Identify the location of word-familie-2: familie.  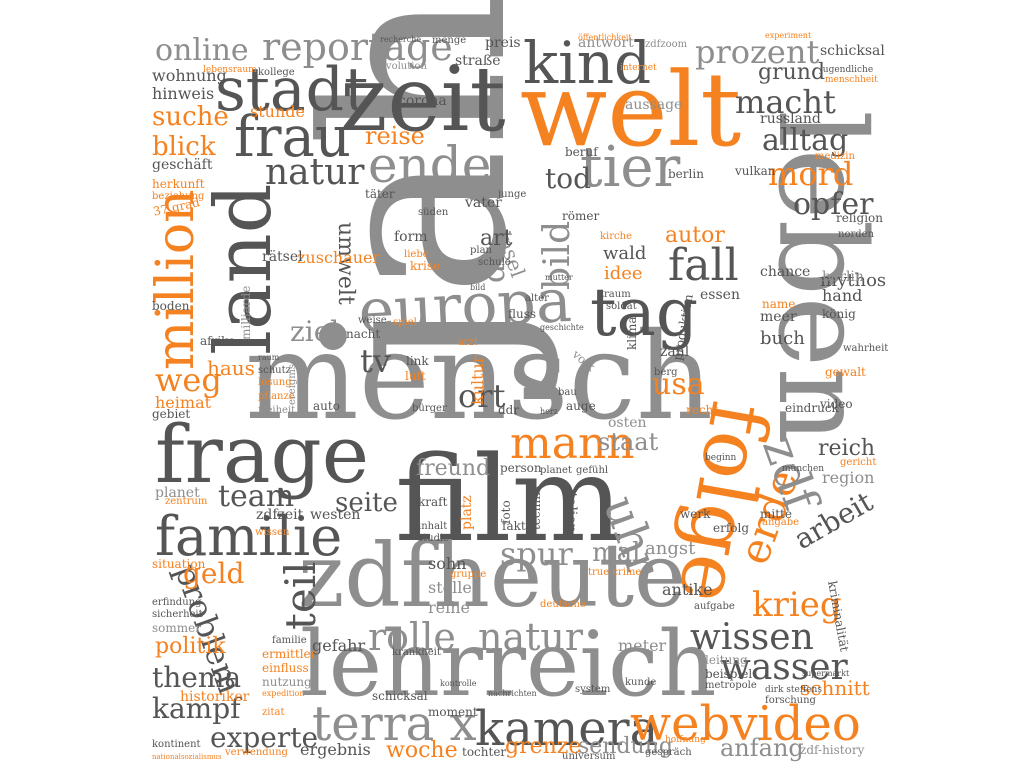
(289, 640).